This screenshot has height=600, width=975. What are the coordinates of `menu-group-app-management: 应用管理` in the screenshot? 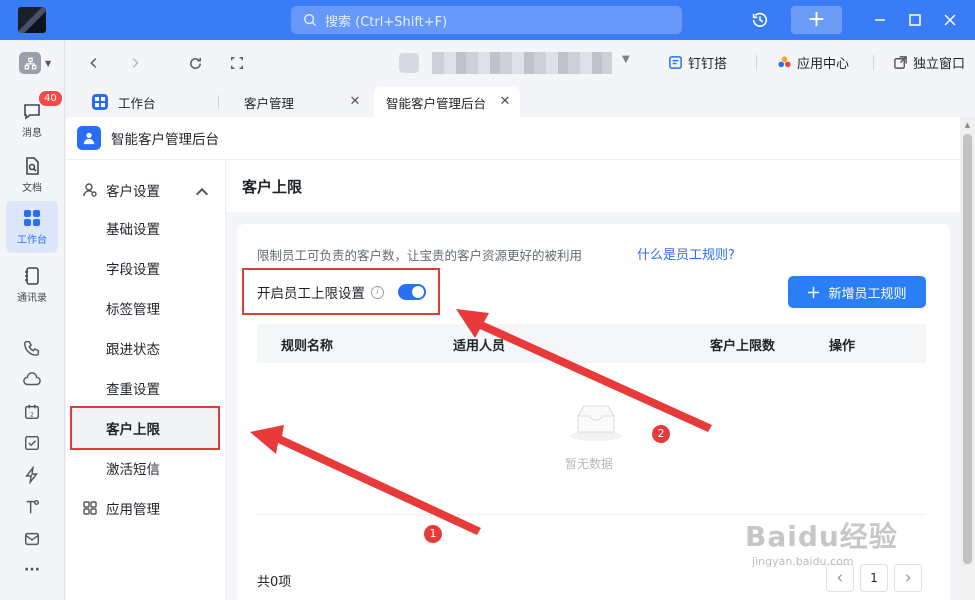 It's located at (146, 508).